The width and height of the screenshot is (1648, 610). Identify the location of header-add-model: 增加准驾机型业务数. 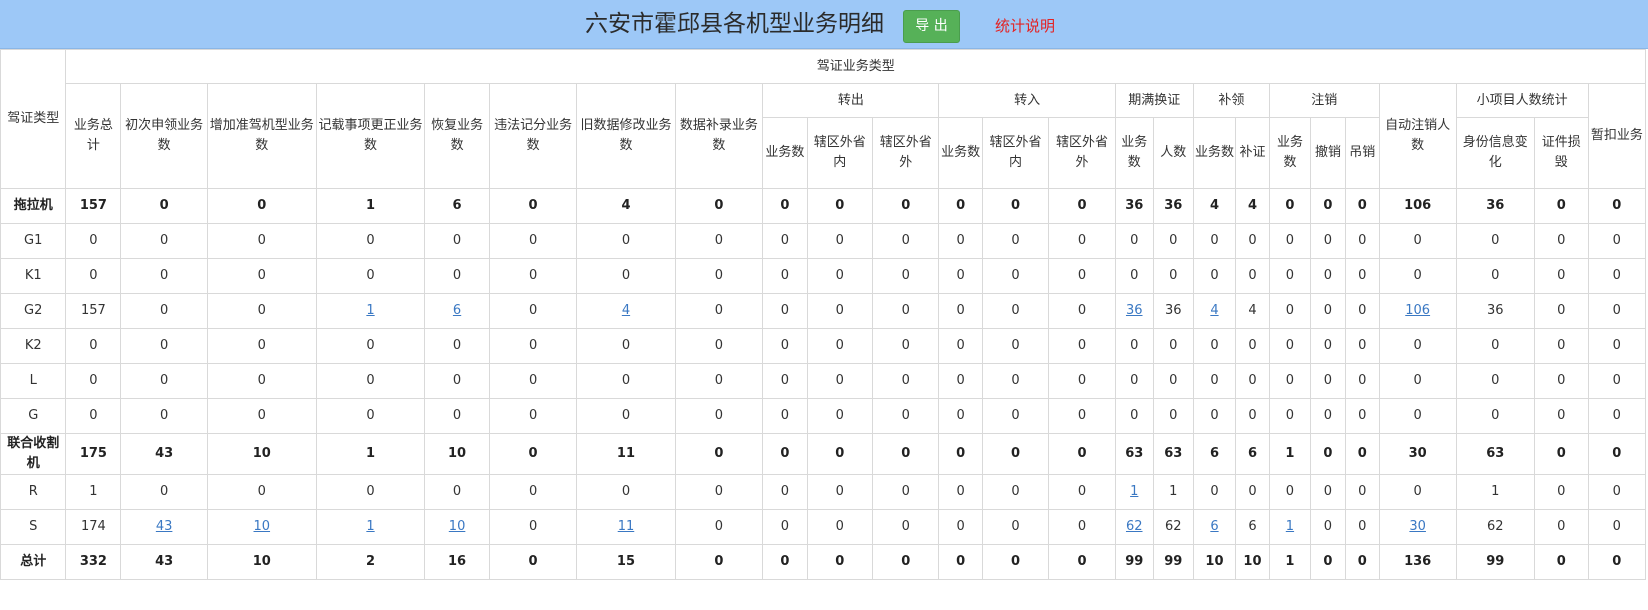
(261, 136).